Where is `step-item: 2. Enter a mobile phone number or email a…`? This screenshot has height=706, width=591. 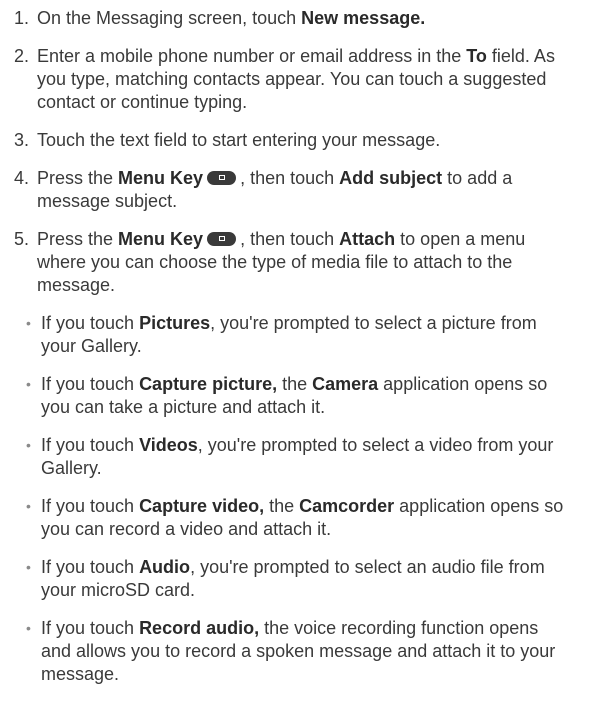
step-item: 2. Enter a mobile phone number or email a… is located at coordinates (292, 79).